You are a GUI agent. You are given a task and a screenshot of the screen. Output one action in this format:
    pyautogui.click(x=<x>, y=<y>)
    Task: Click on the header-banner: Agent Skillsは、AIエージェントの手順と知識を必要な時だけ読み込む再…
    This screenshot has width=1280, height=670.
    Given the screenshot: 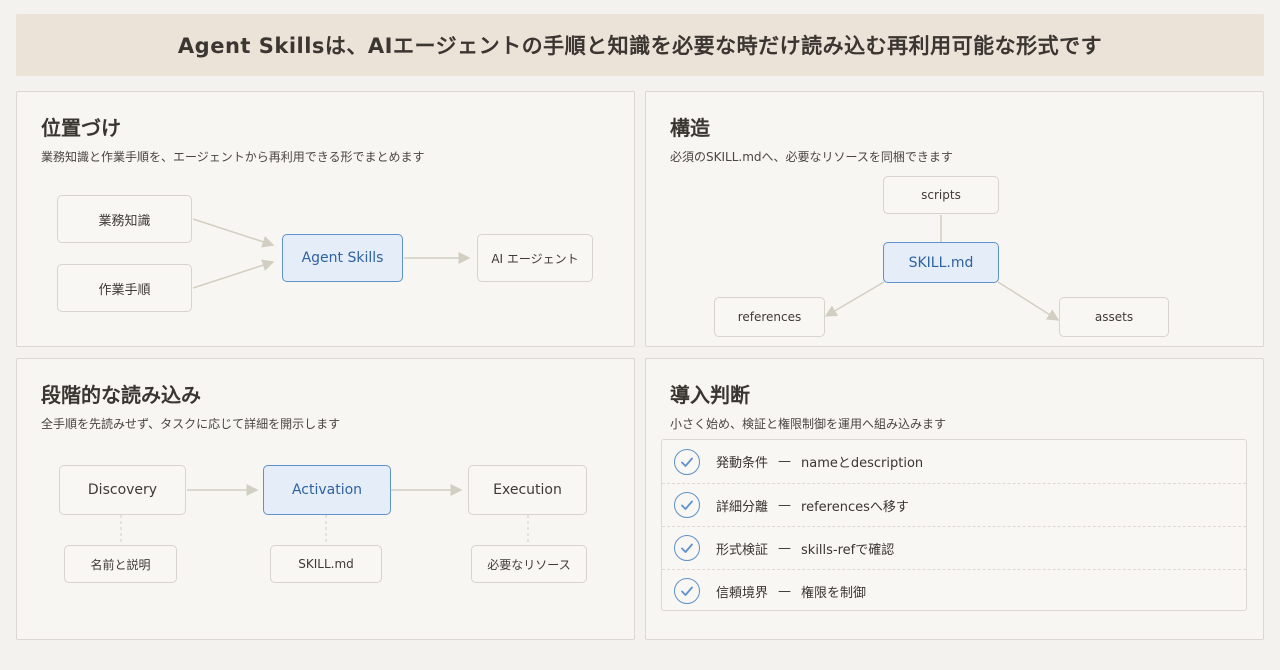 What is the action you would take?
    pyautogui.click(x=640, y=45)
    